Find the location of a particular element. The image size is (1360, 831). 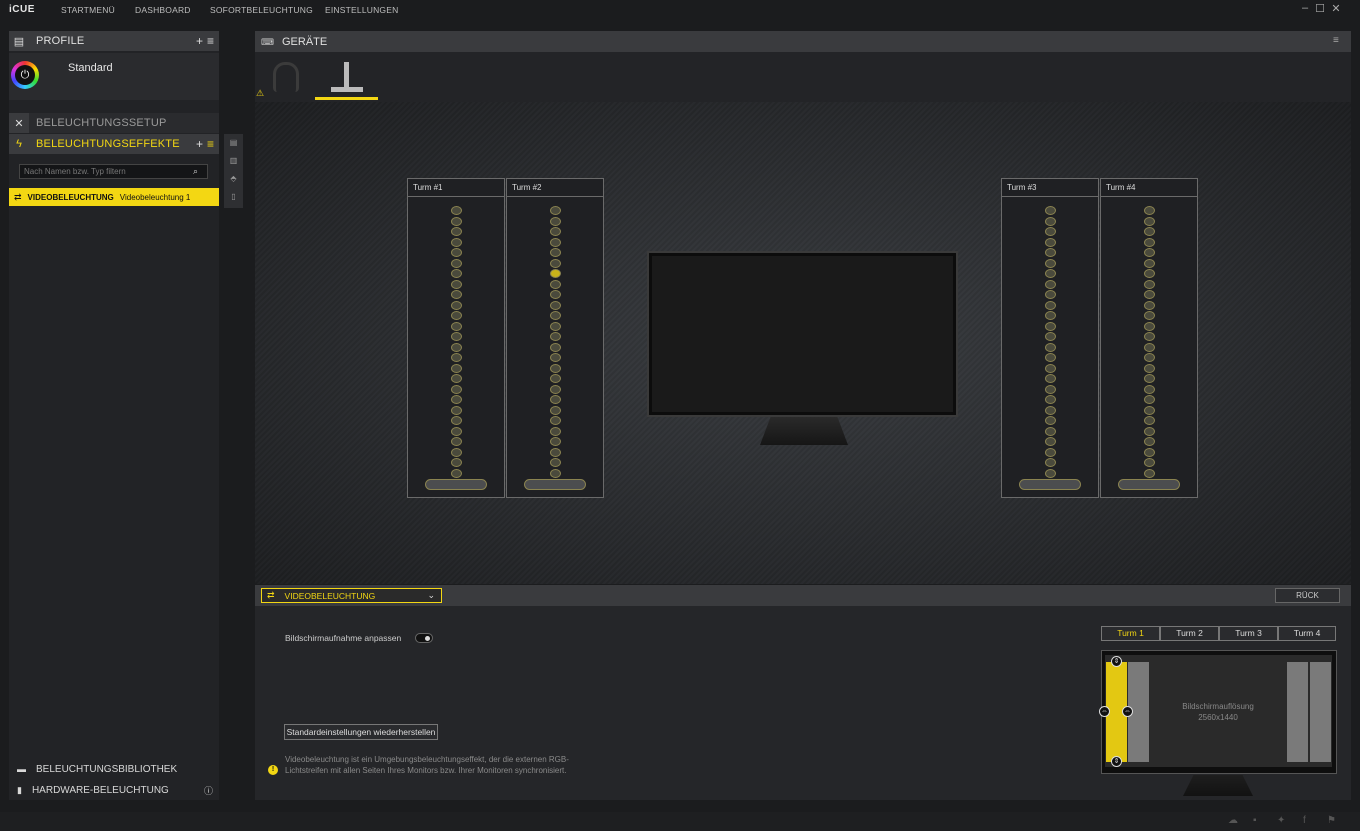

move-icon: ⬘ is located at coordinates (233, 179).